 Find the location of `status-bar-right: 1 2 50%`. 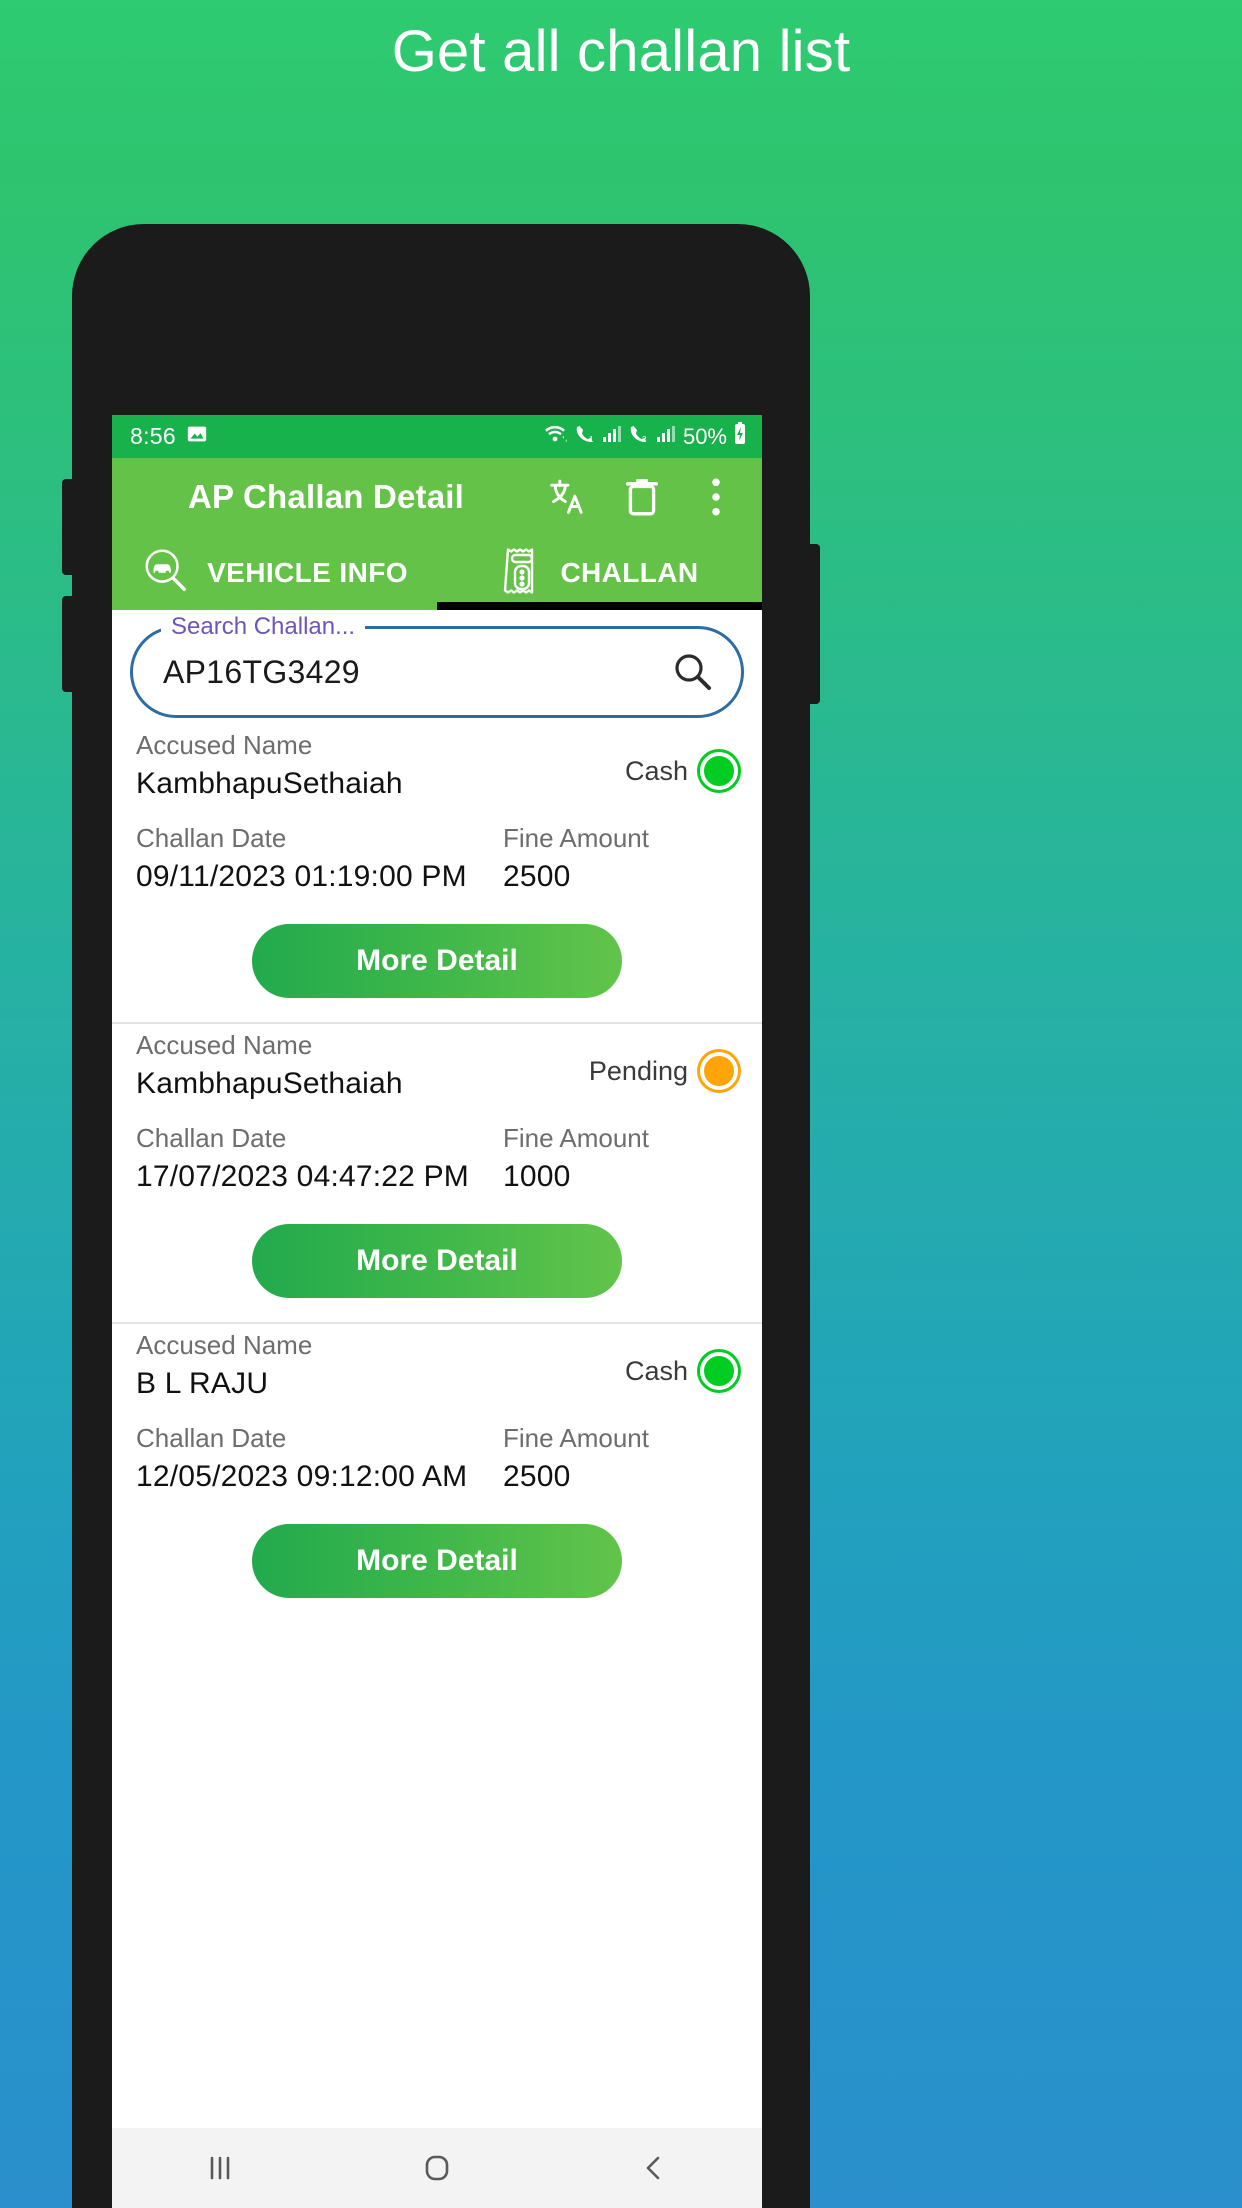

status-bar-right: 1 2 50% is located at coordinates (645, 436).